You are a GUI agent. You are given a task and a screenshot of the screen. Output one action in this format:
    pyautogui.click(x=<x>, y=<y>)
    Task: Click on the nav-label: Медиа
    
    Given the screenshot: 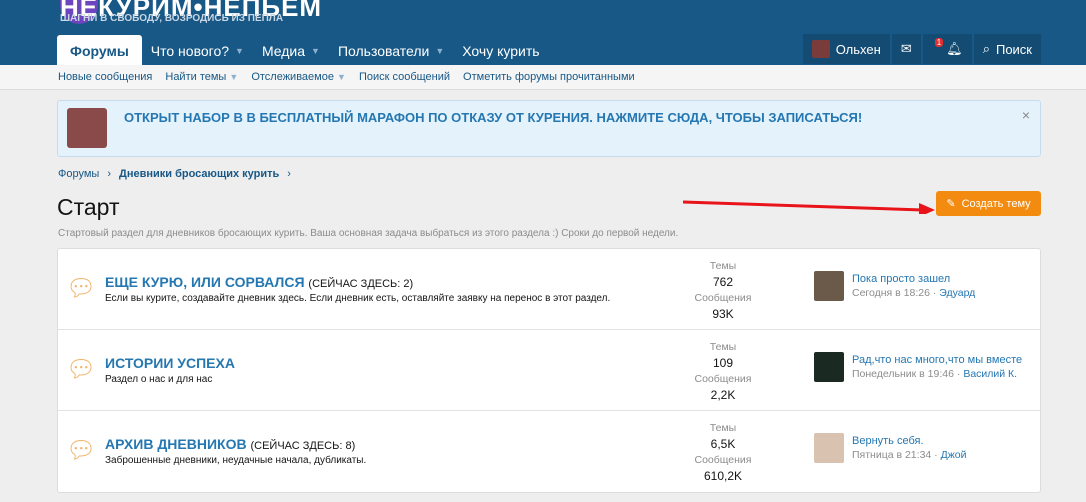 What is the action you would take?
    pyautogui.click(x=283, y=51)
    